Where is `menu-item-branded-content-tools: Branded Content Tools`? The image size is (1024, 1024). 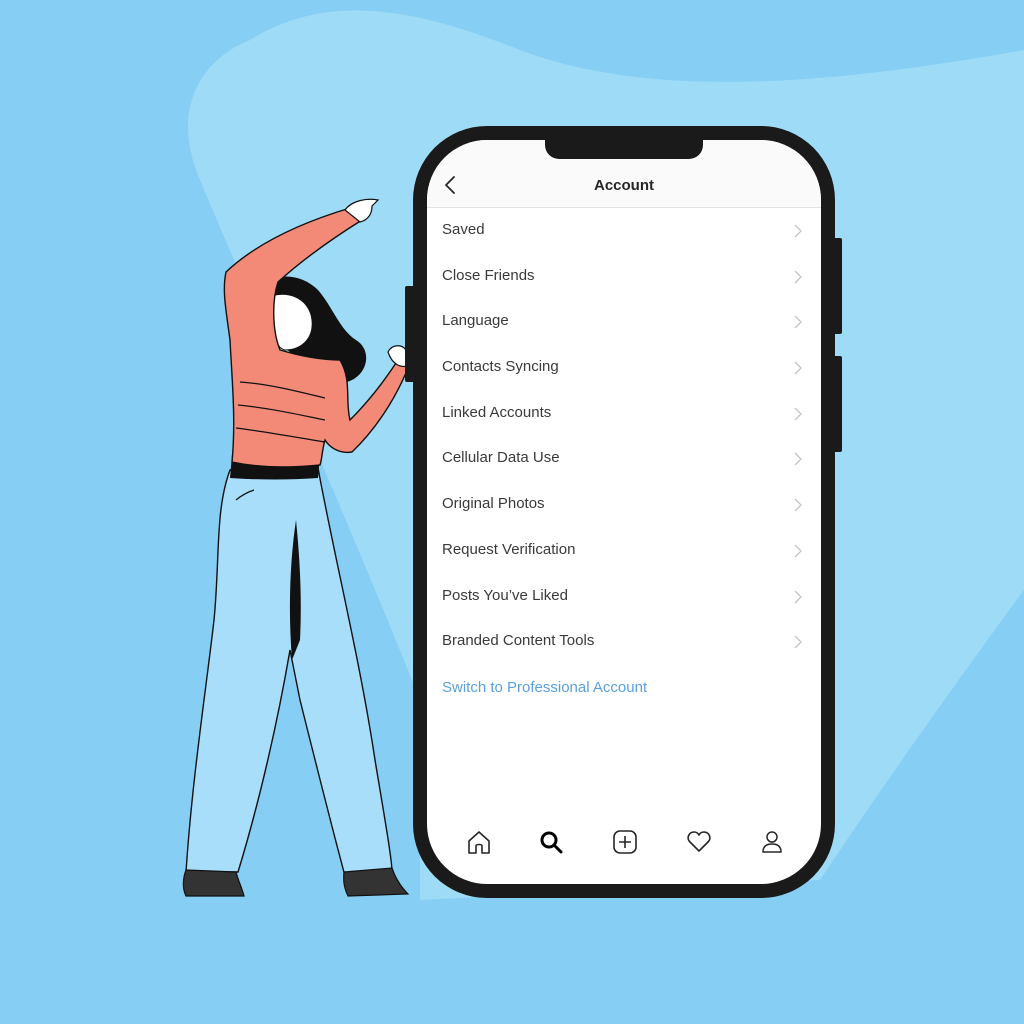
menu-item-branded-content-tools: Branded Content Tools is located at coordinates (624, 642).